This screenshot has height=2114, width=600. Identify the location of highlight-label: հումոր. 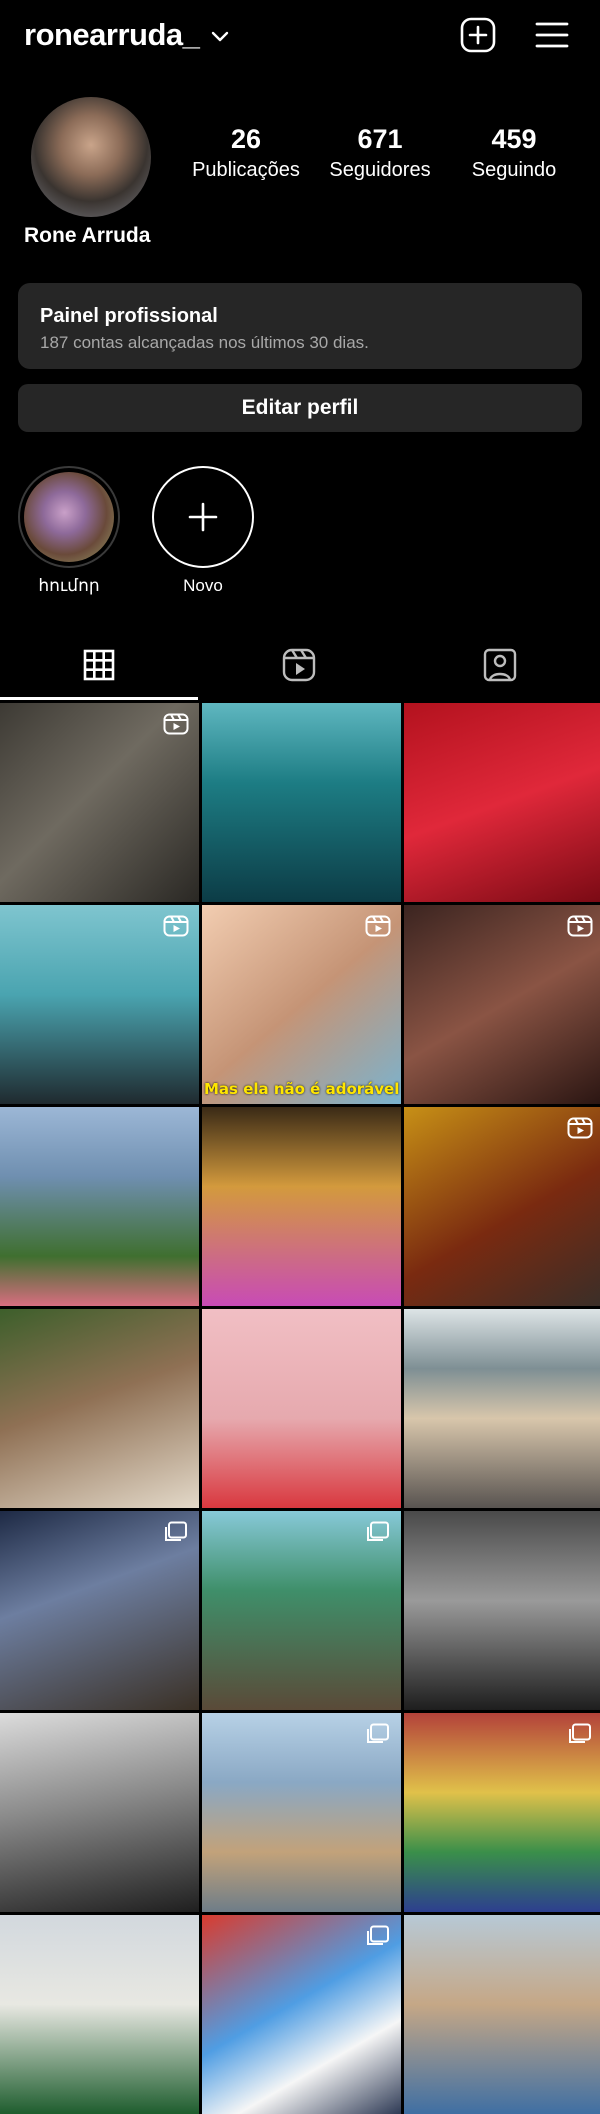
(69, 585).